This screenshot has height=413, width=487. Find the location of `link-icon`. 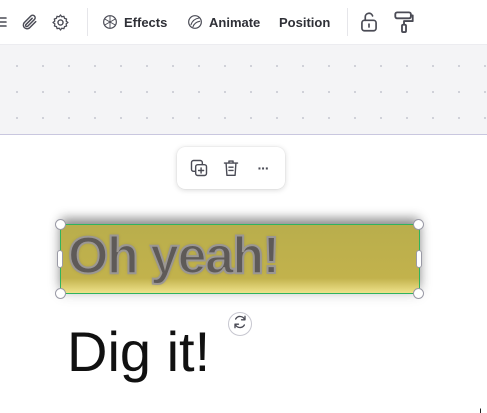

link-icon is located at coordinates (29, 22).